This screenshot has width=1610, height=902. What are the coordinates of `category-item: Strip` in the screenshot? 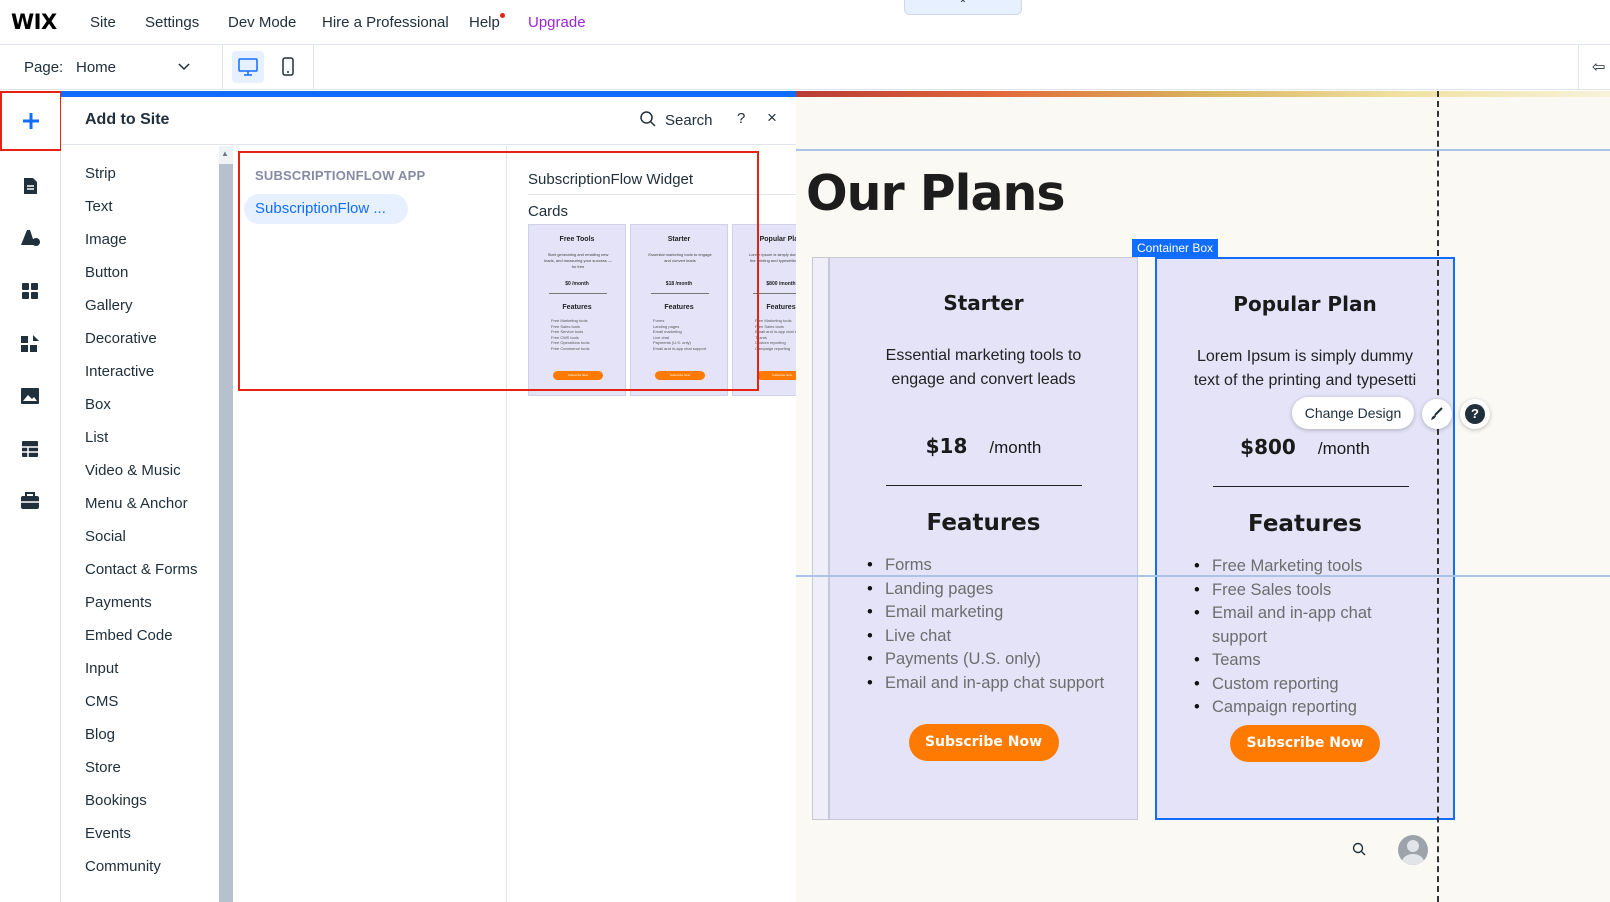 It's located at (100, 173).